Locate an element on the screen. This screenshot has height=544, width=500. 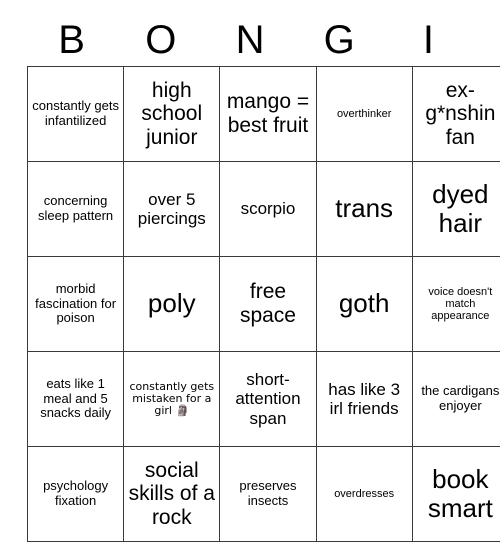
bingo-cell-label: short-attention span is located at coordinates (268, 399).